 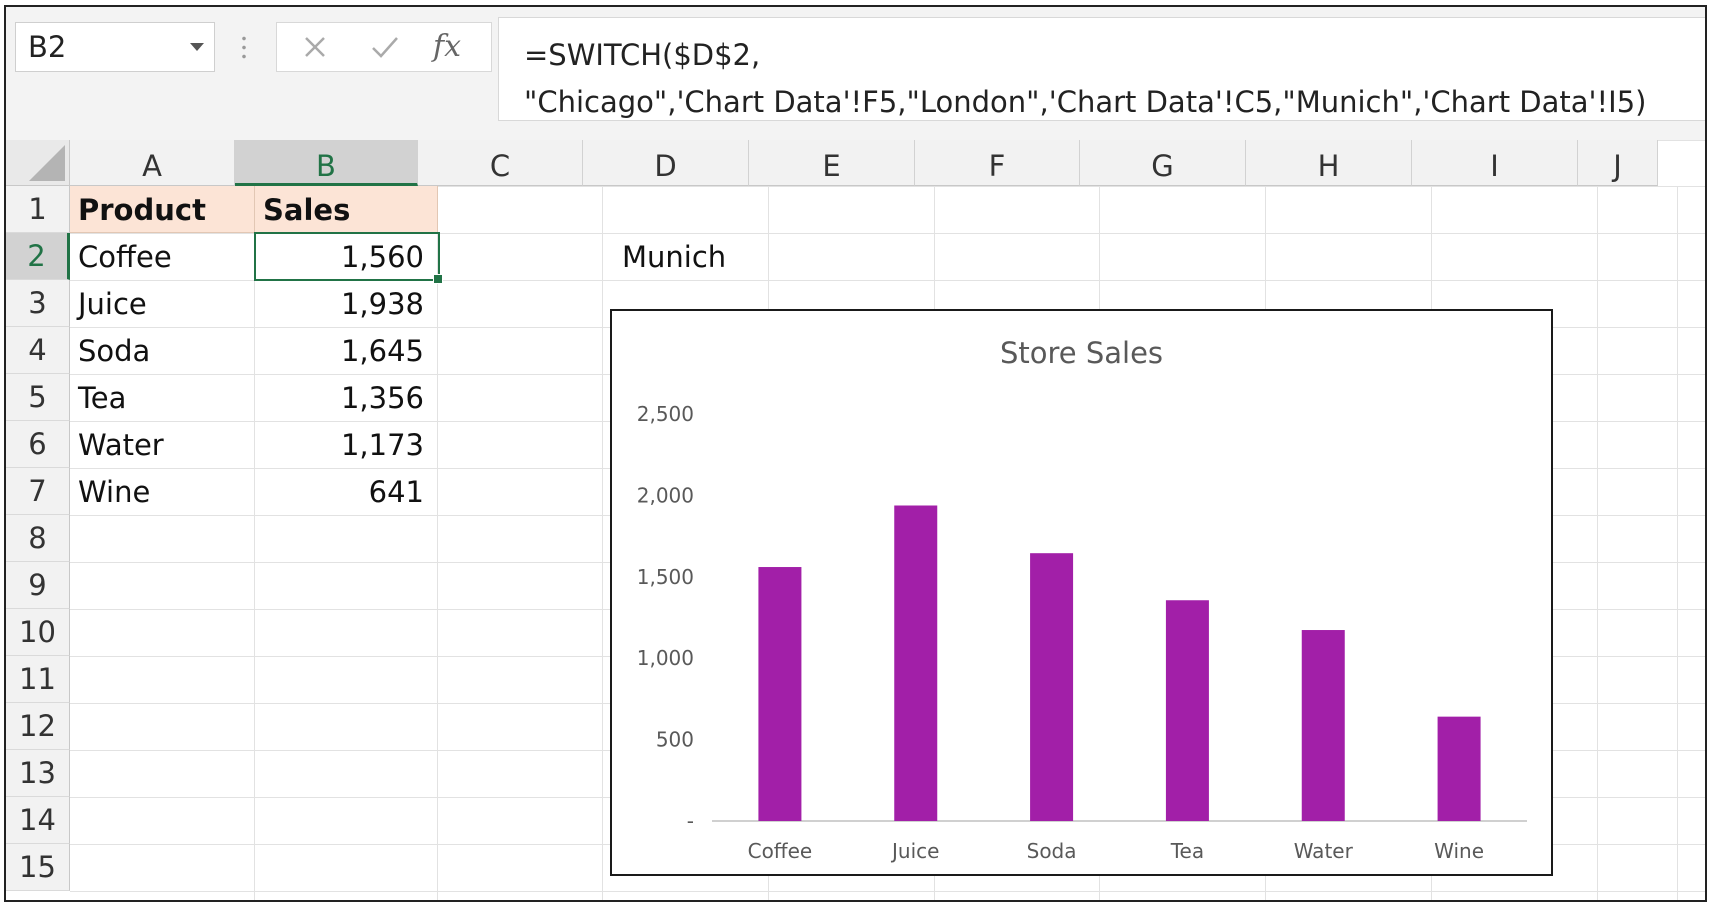 I want to click on row-header-15: 15, so click(x=38, y=867).